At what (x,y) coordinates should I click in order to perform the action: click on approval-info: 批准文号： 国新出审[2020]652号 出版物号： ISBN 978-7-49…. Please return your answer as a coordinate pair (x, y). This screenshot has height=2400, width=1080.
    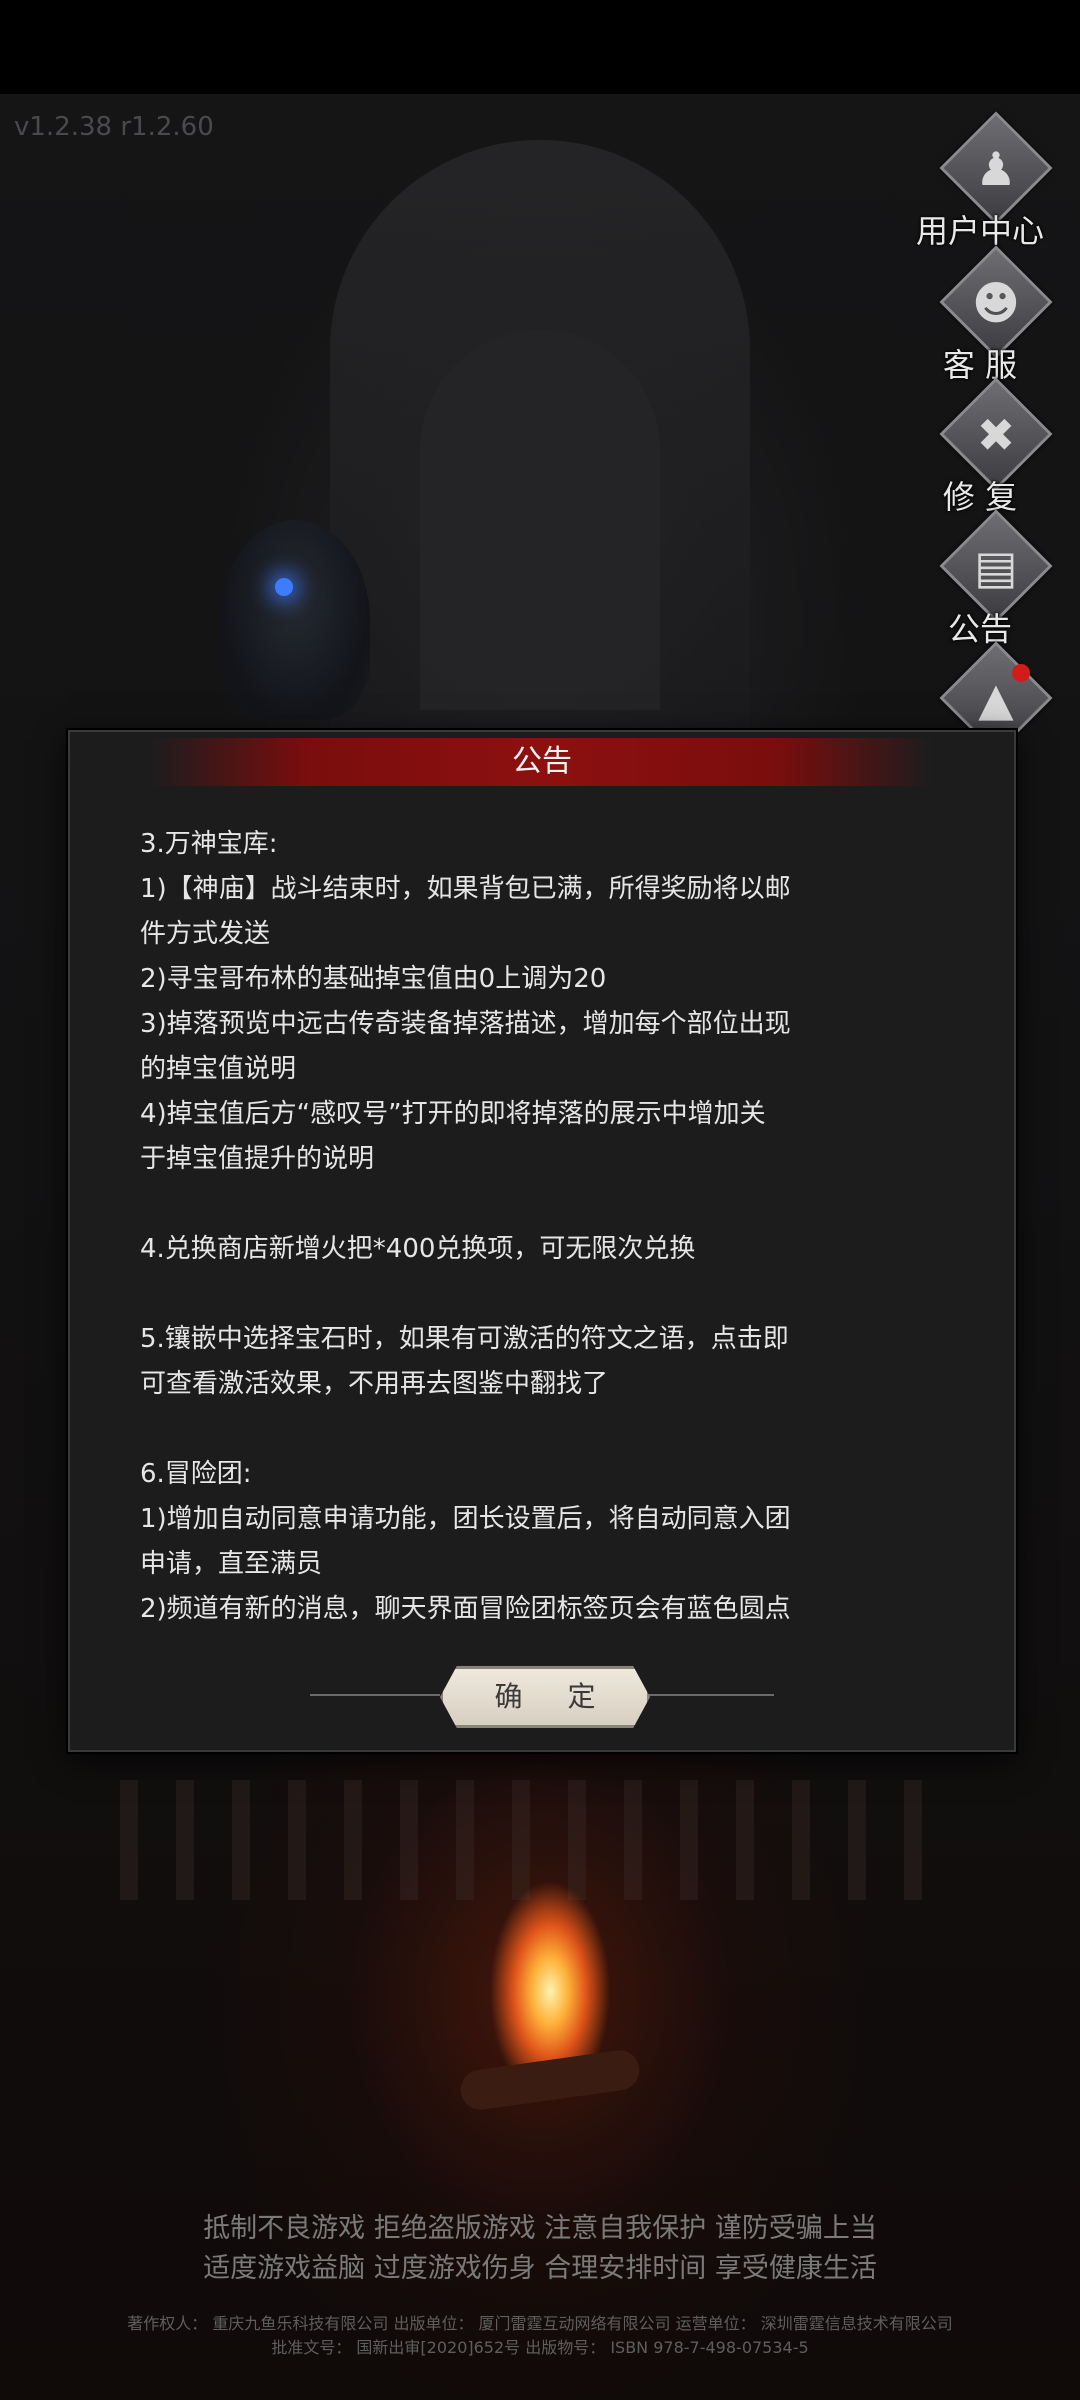
    Looking at the image, I should click on (540, 2347).